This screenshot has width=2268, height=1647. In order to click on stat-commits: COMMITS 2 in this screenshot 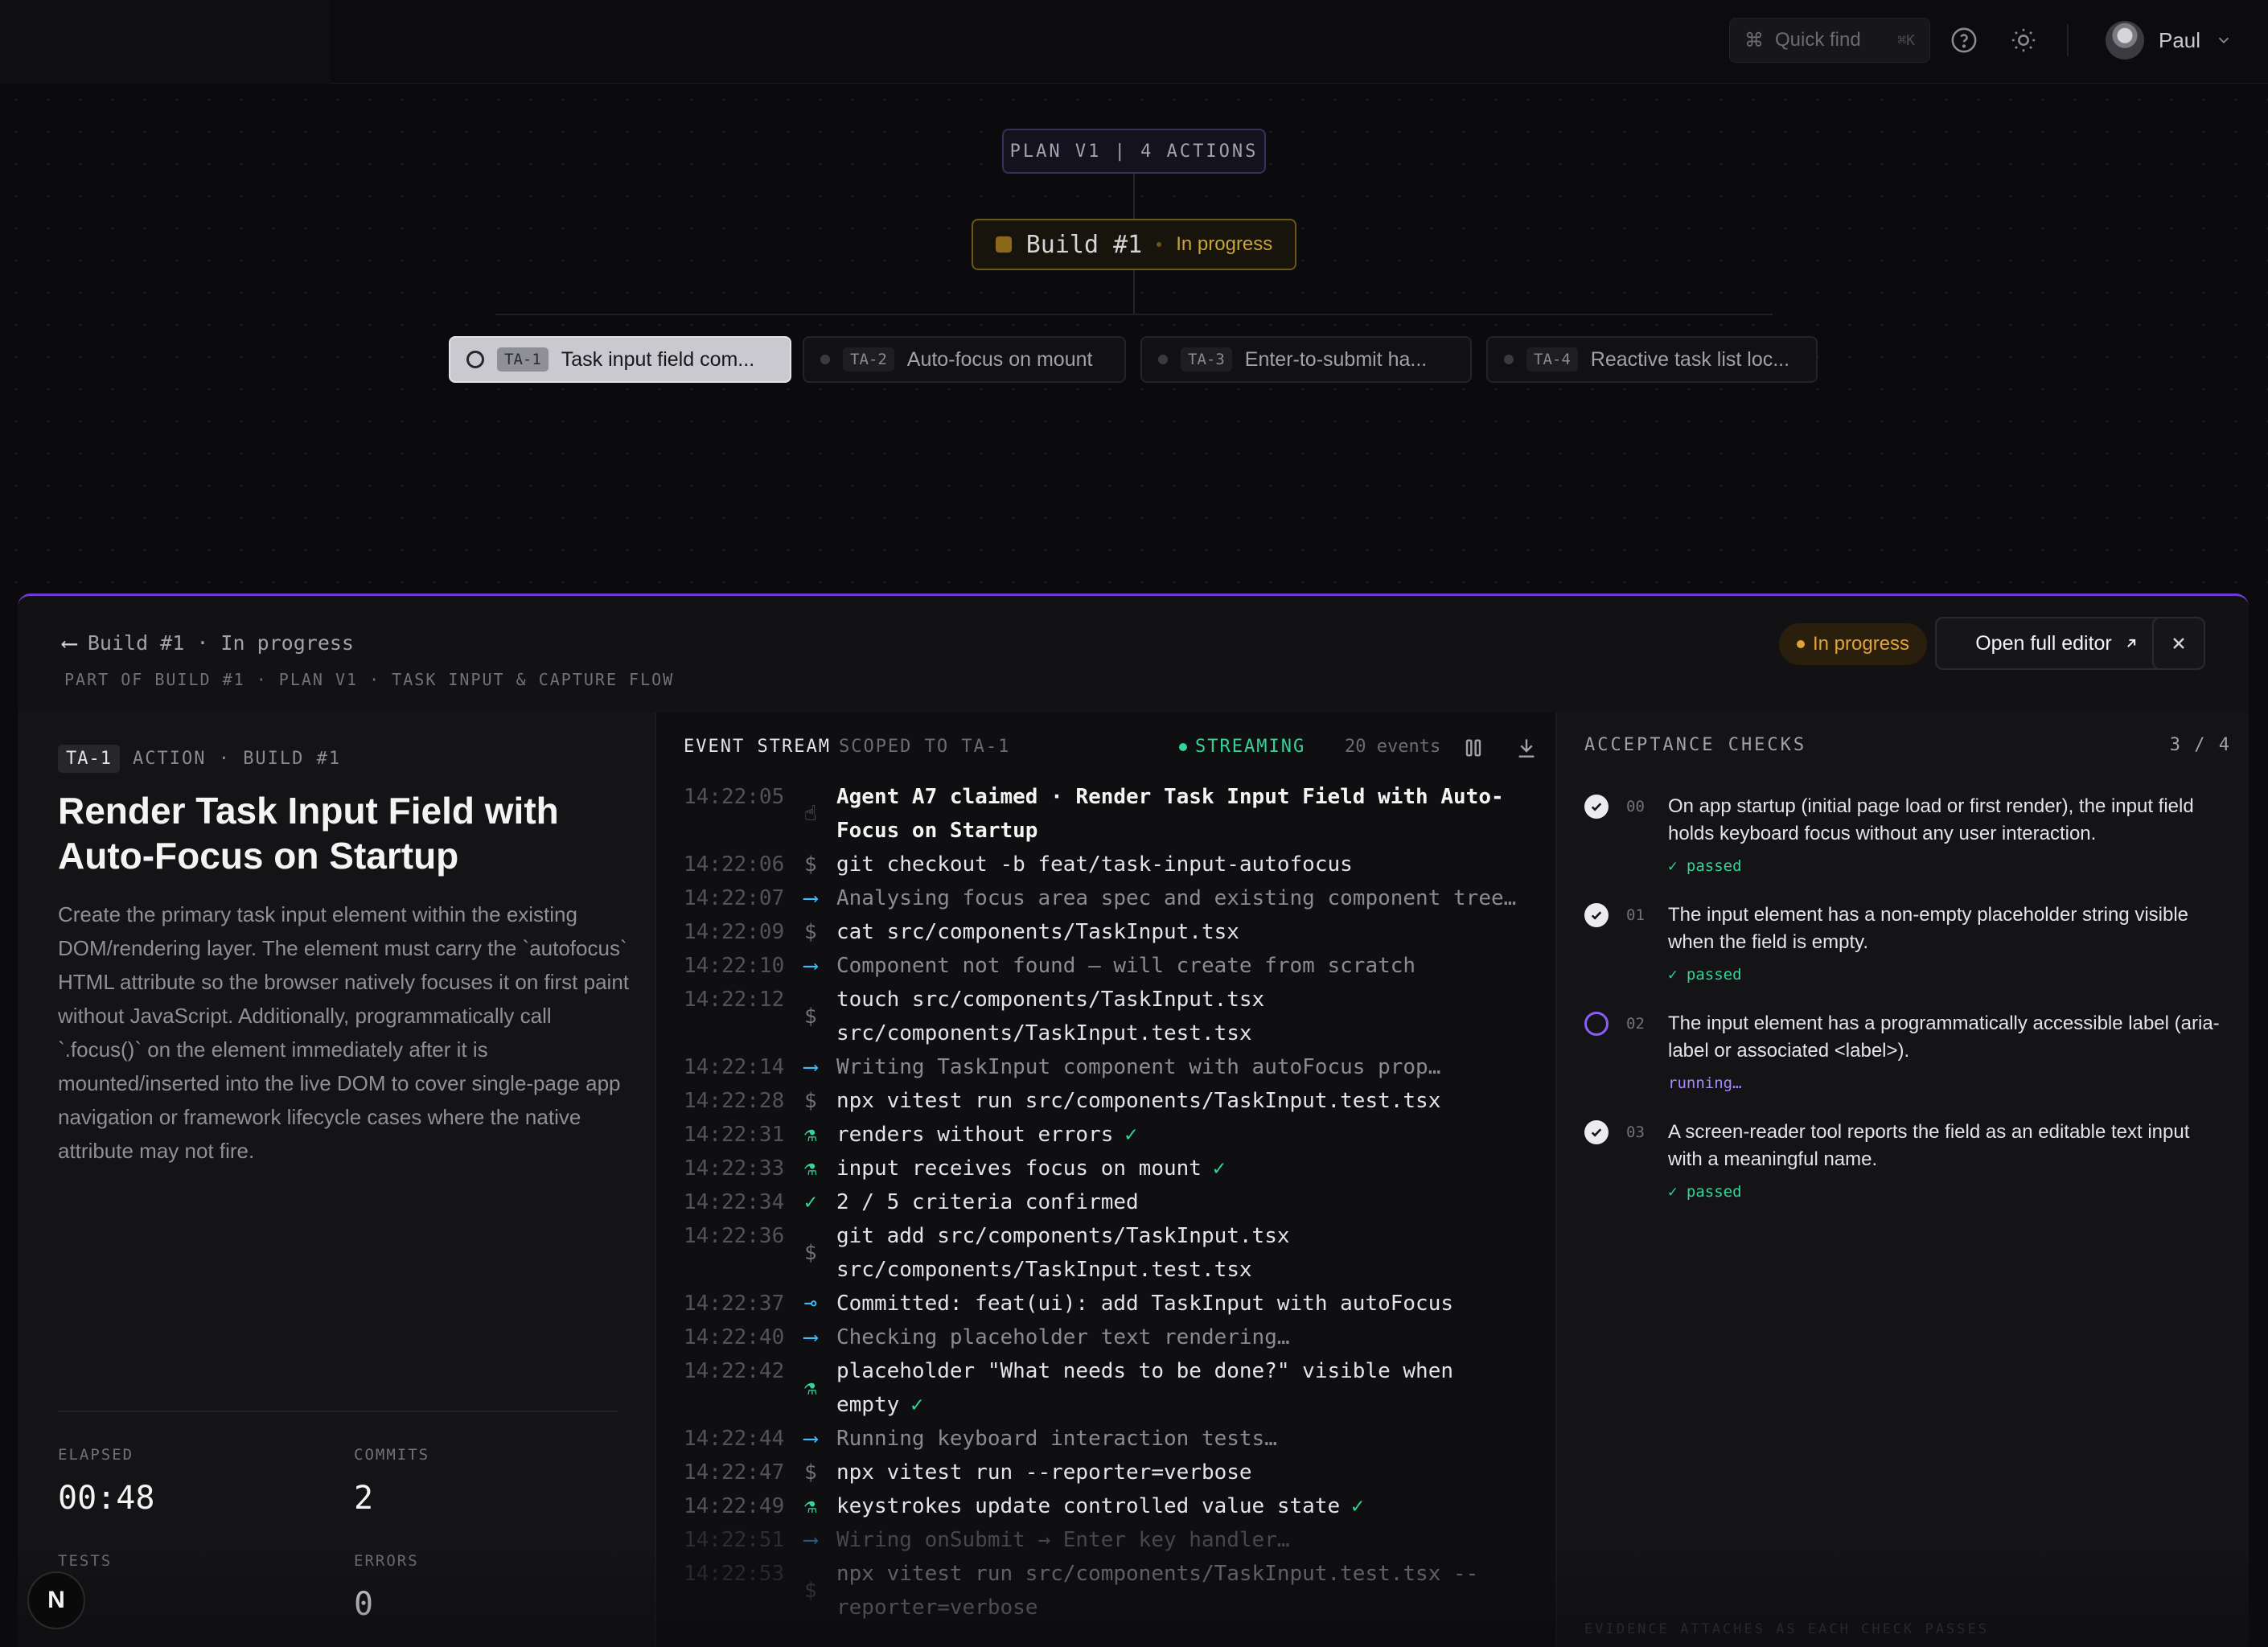, I will do `click(392, 1481)`.